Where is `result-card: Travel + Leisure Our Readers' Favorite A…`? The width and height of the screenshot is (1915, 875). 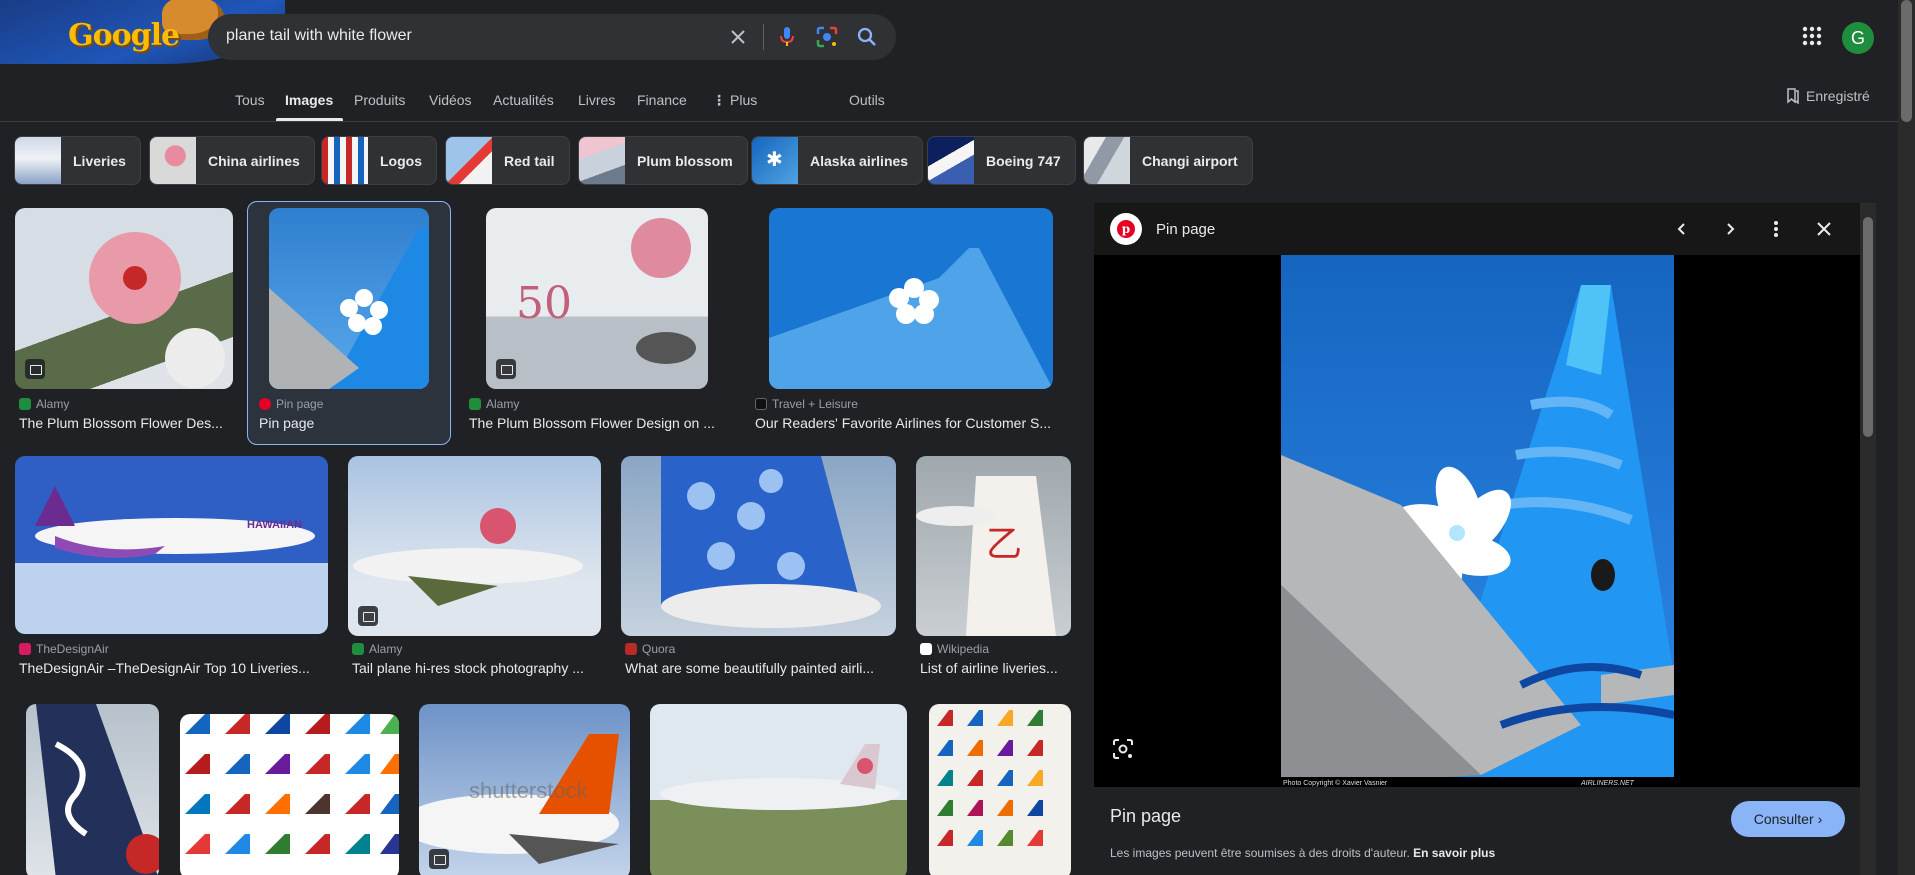 result-card: Travel + Leisure Our Readers' Favorite A… is located at coordinates (911, 324).